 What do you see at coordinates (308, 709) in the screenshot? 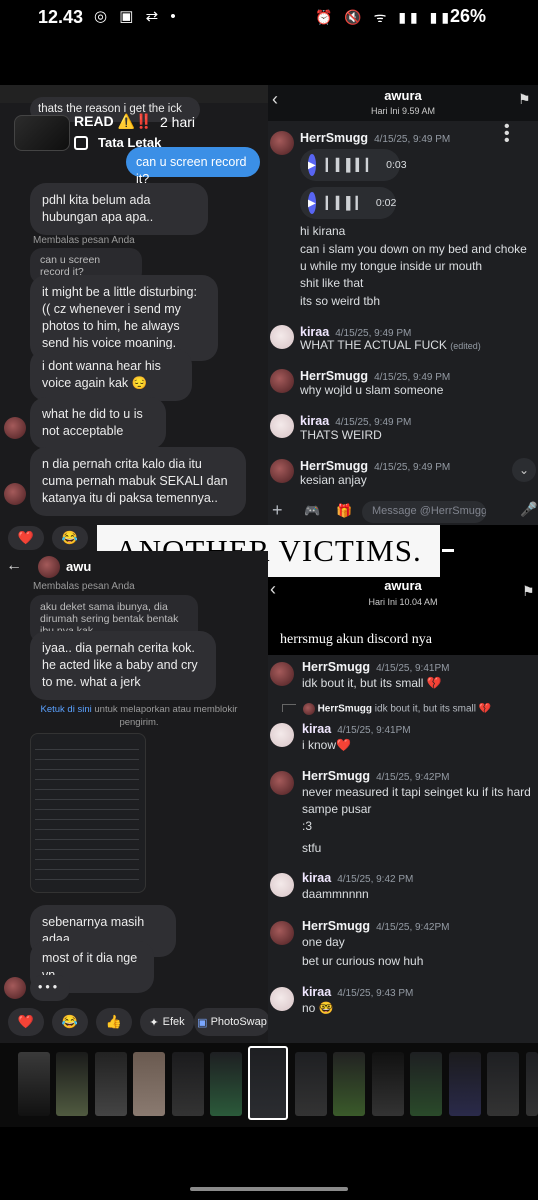
I see `reply-avatar` at bounding box center [308, 709].